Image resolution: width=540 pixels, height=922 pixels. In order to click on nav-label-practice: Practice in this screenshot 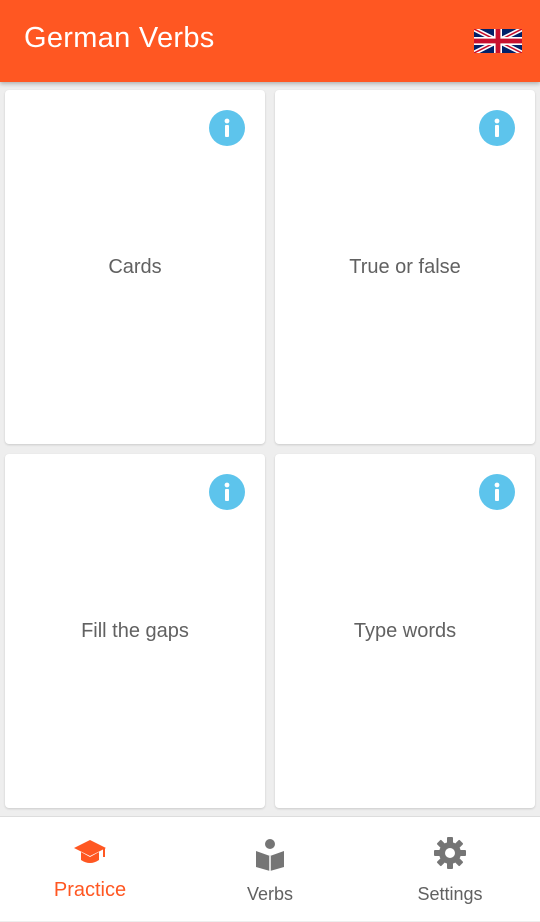, I will do `click(90, 890)`.